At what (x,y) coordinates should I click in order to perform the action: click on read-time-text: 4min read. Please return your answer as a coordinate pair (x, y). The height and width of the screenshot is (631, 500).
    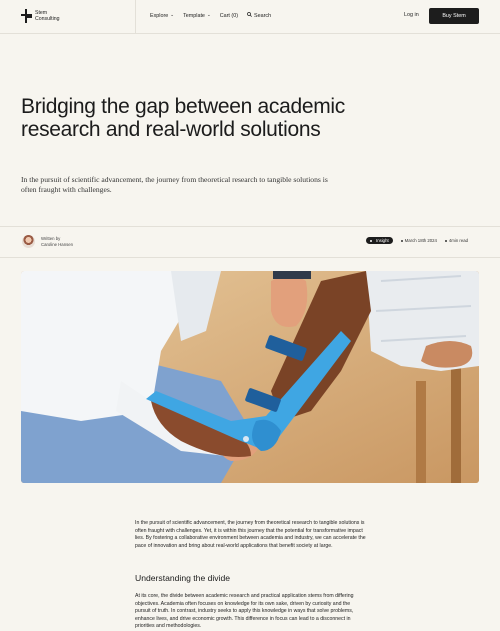
    Looking at the image, I should click on (458, 240).